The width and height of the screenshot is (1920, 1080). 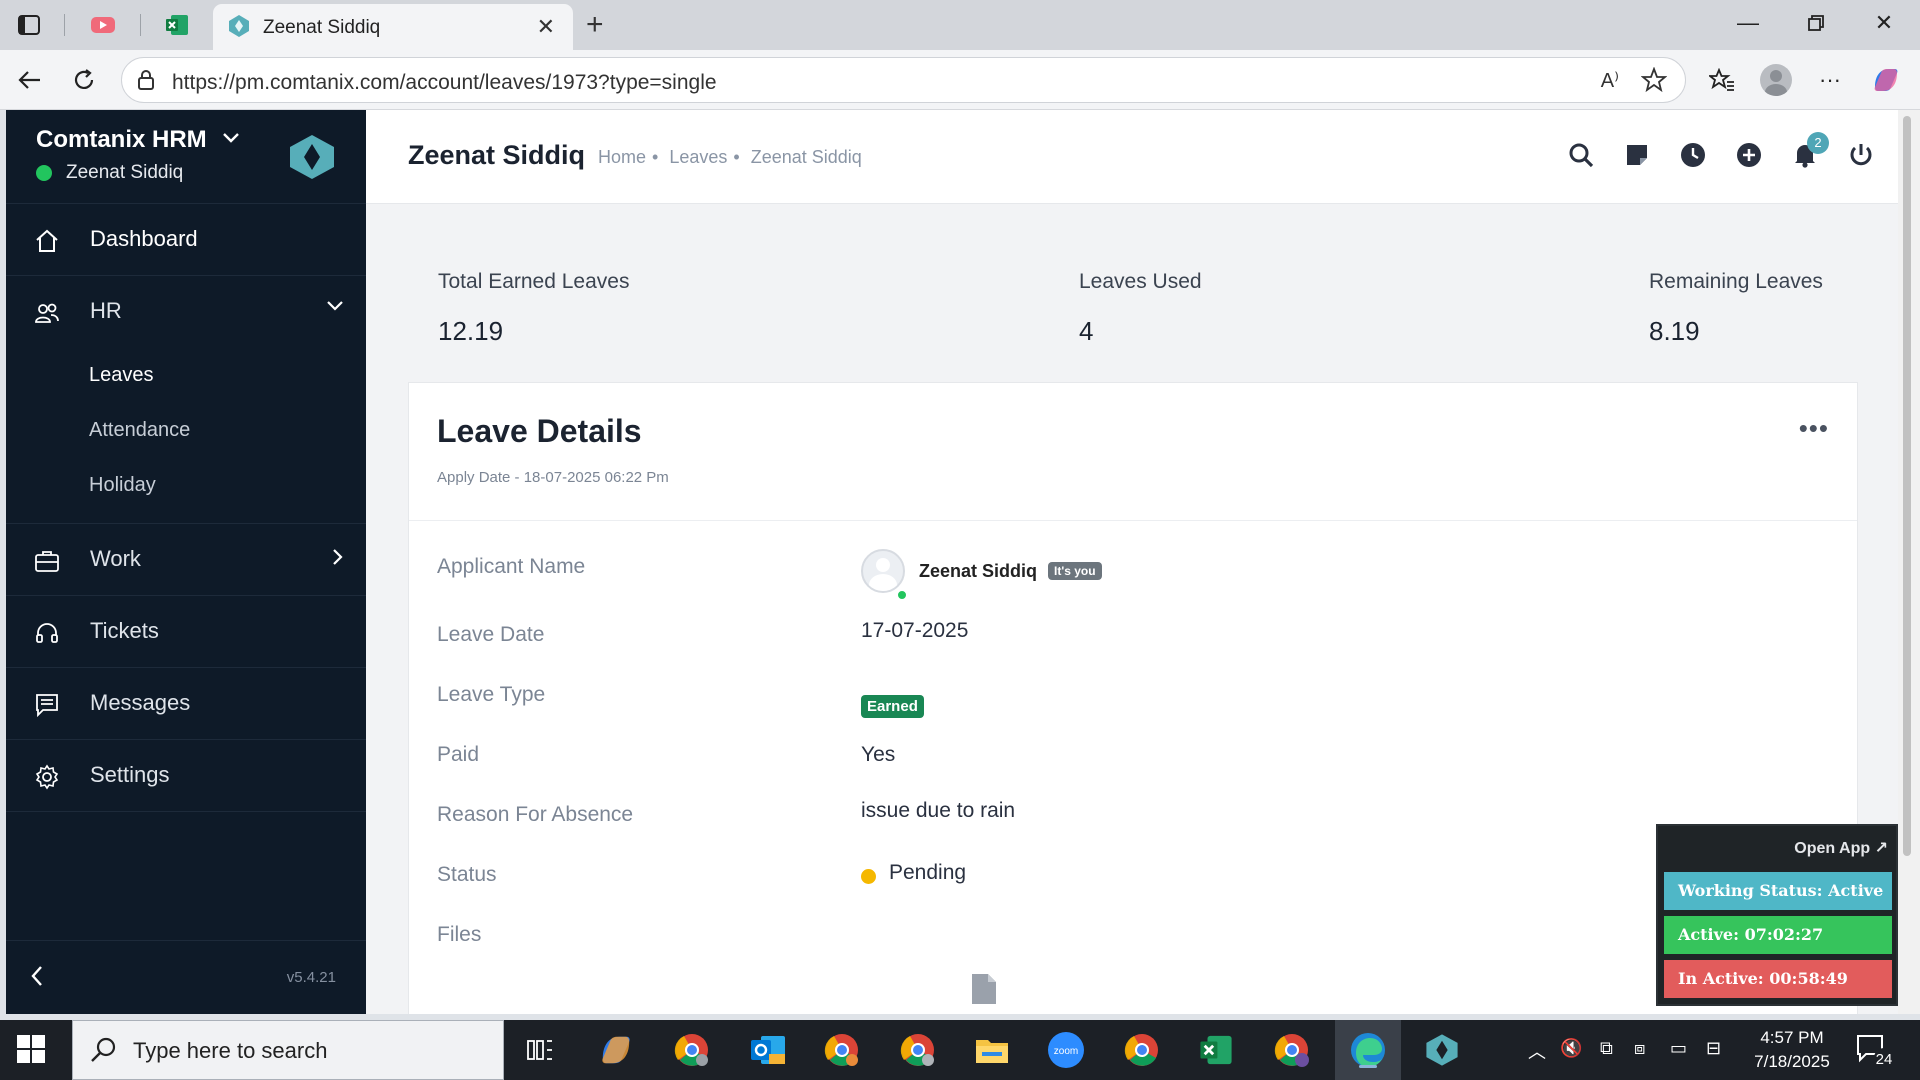 What do you see at coordinates (595, 25) in the screenshot?
I see `new-tab-button: +` at bounding box center [595, 25].